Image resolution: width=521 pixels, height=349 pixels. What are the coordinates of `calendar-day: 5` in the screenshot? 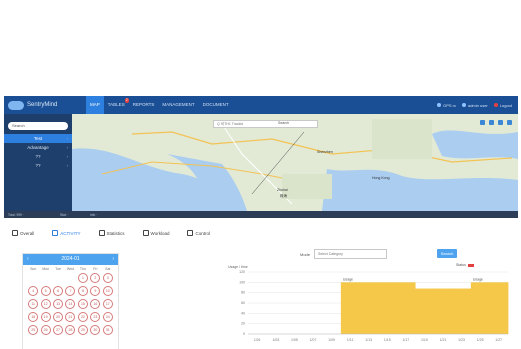 It's located at (45, 291).